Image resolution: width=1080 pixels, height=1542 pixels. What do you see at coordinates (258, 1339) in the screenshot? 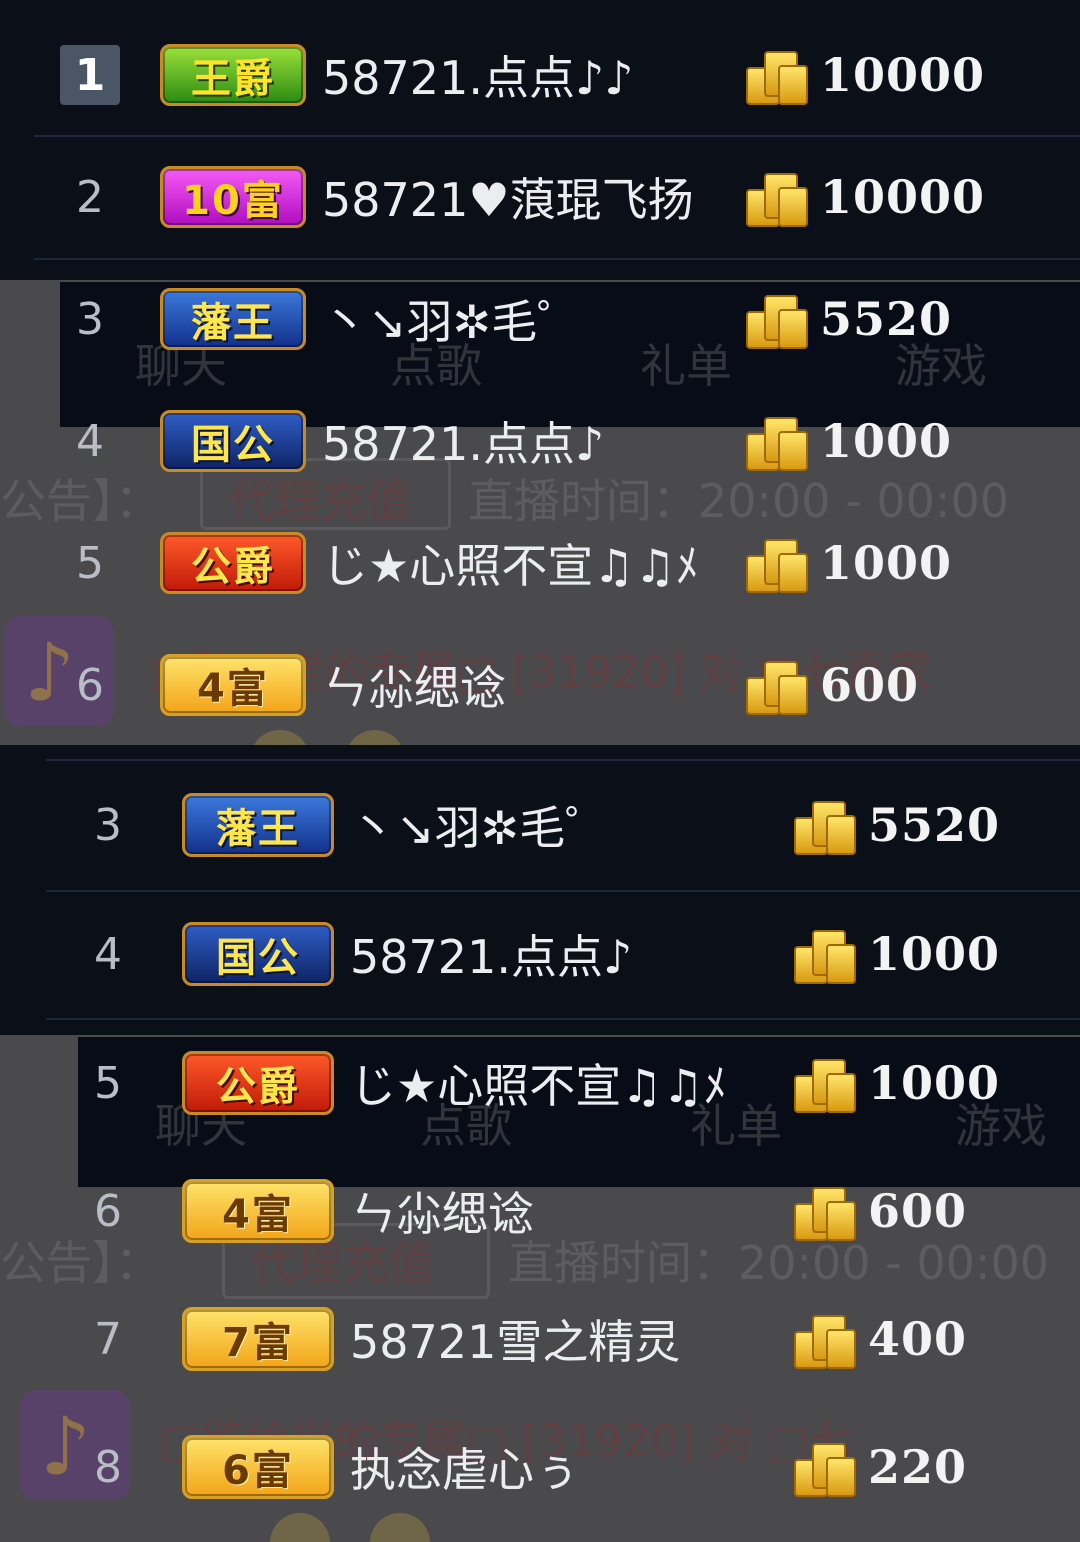
I see `title-badge: 7富` at bounding box center [258, 1339].